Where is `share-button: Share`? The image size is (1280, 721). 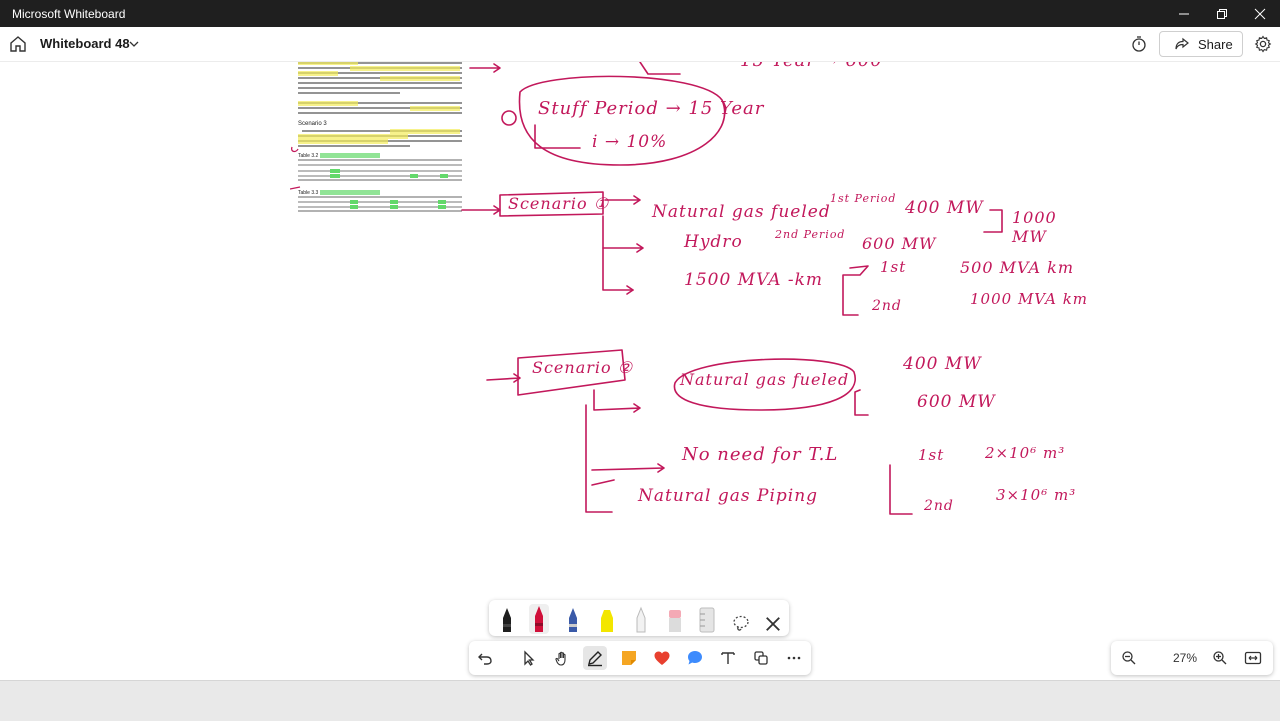 share-button: Share is located at coordinates (1201, 44).